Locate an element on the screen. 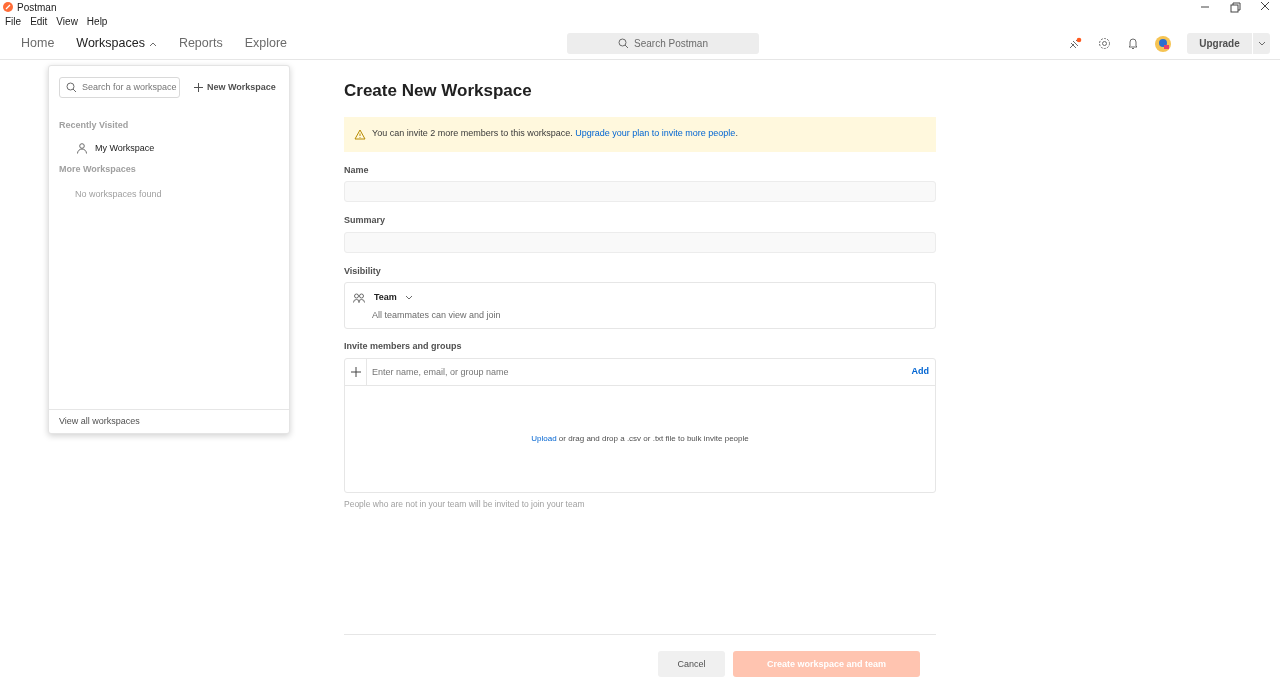  section-title: Recently Visited is located at coordinates (94, 125).